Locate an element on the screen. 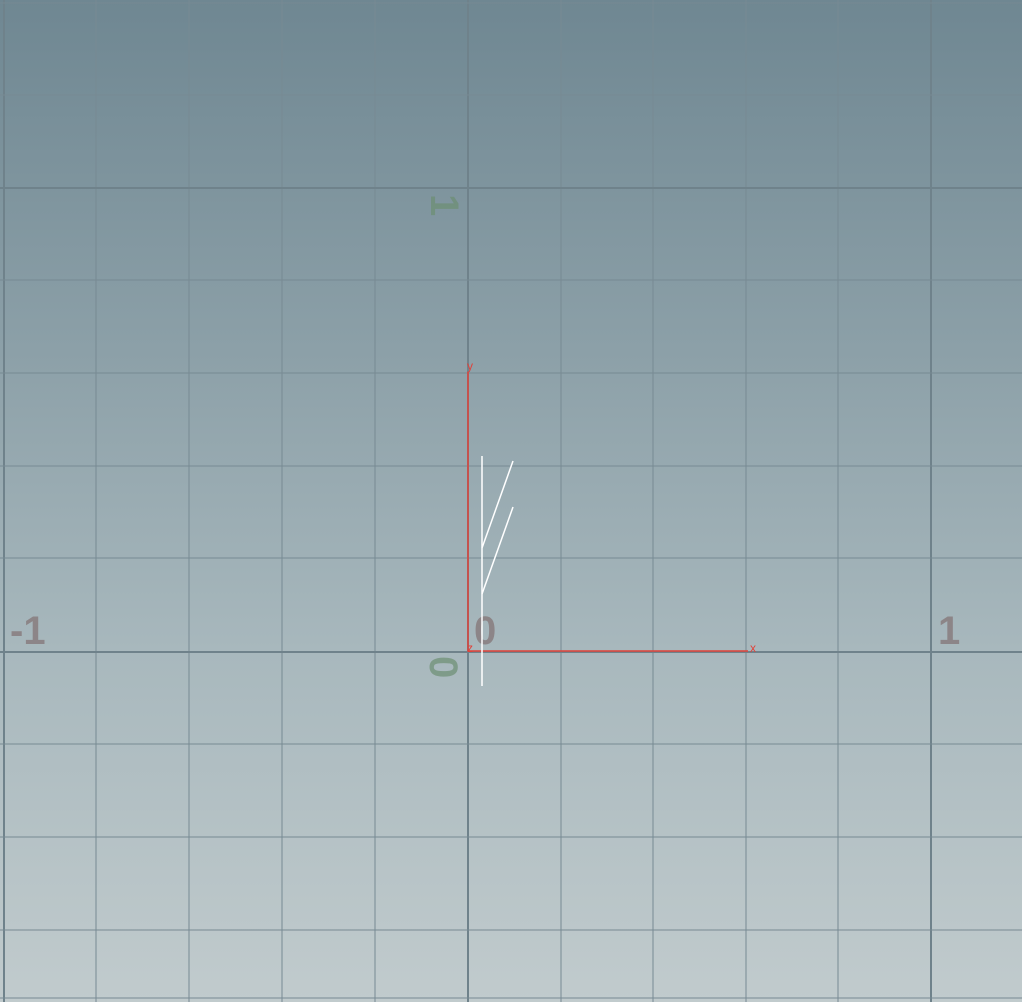  axis-labels: y x z is located at coordinates (611, 507).